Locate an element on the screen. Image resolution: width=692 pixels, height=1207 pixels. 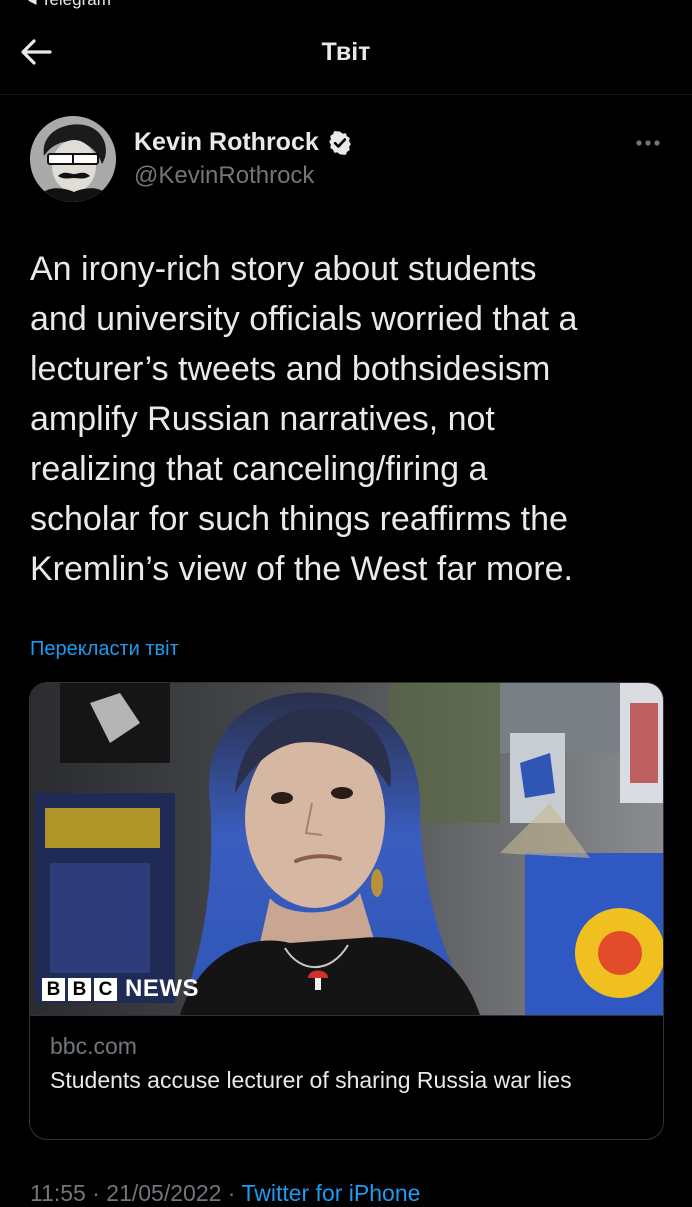
source-logo: B B C NEWS is located at coordinates (120, 989).